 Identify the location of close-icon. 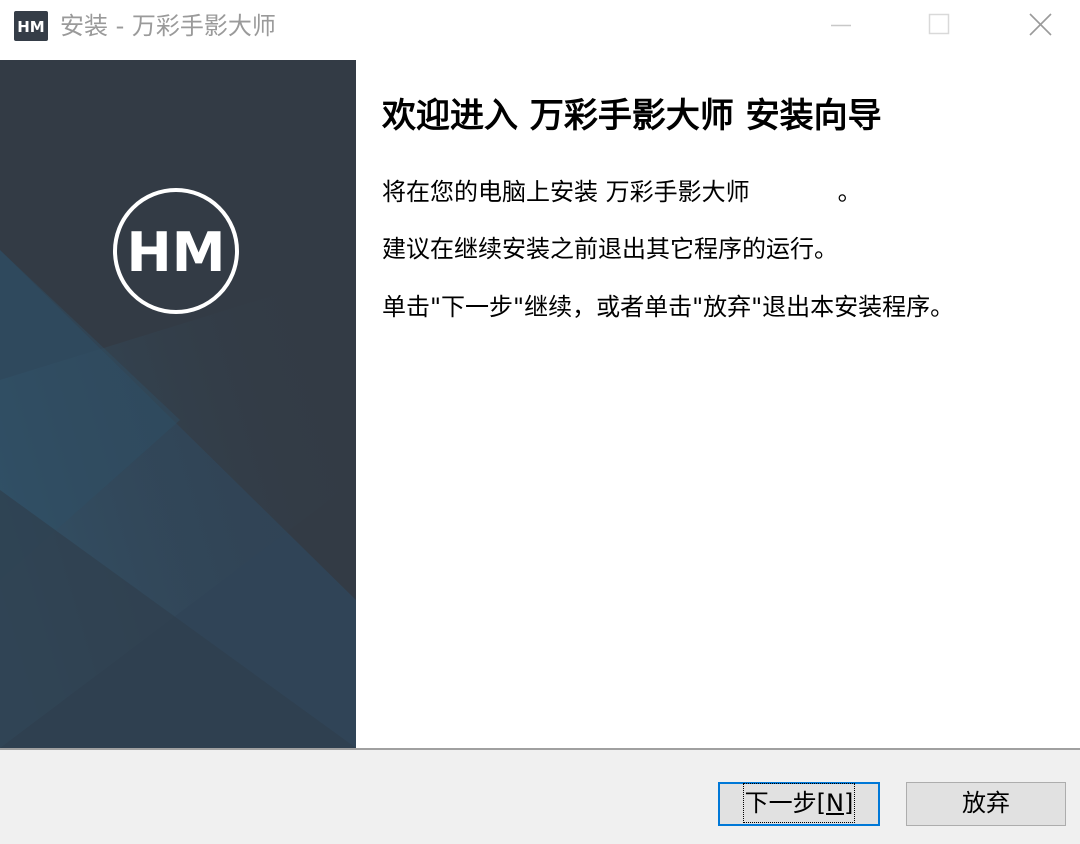
(1040, 24).